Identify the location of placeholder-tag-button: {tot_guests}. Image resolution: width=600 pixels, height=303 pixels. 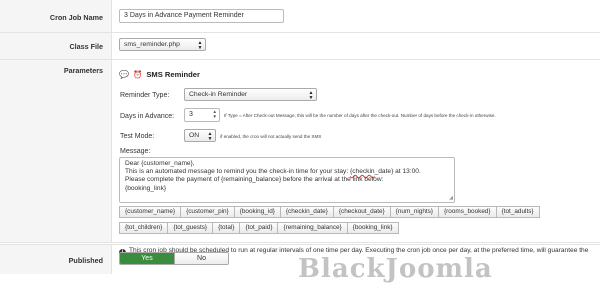
(190, 228).